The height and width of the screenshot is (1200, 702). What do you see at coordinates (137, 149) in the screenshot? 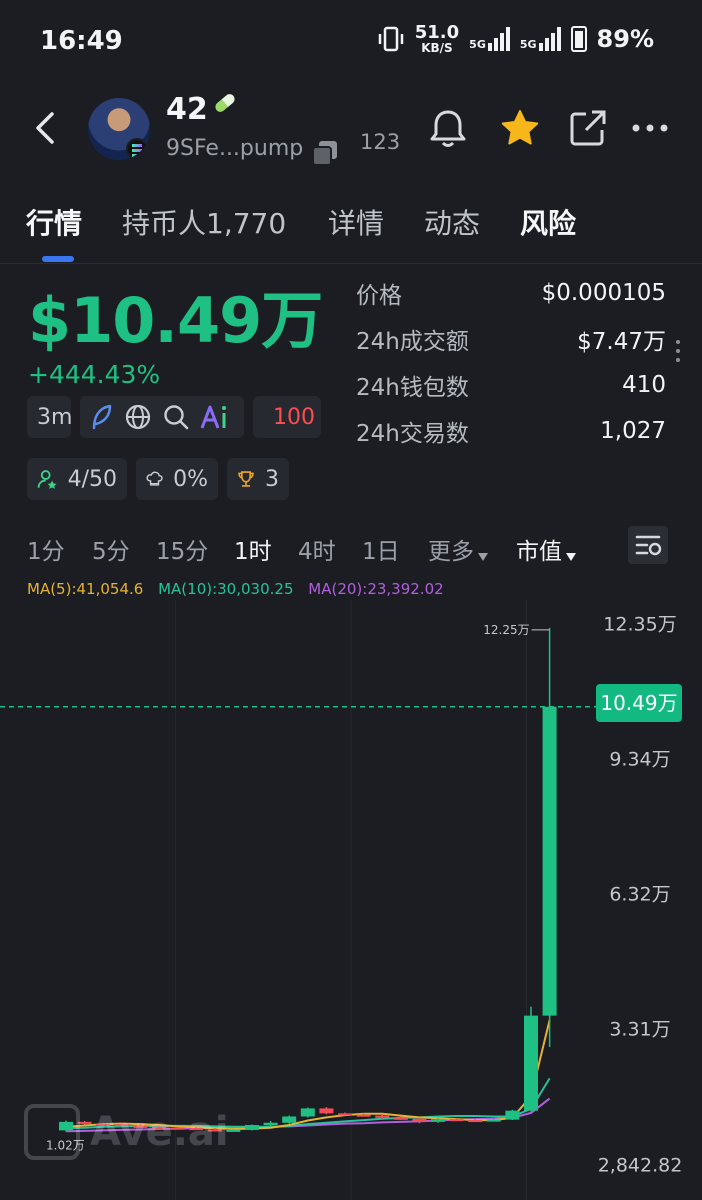
I see `solana-chain-icon` at bounding box center [137, 149].